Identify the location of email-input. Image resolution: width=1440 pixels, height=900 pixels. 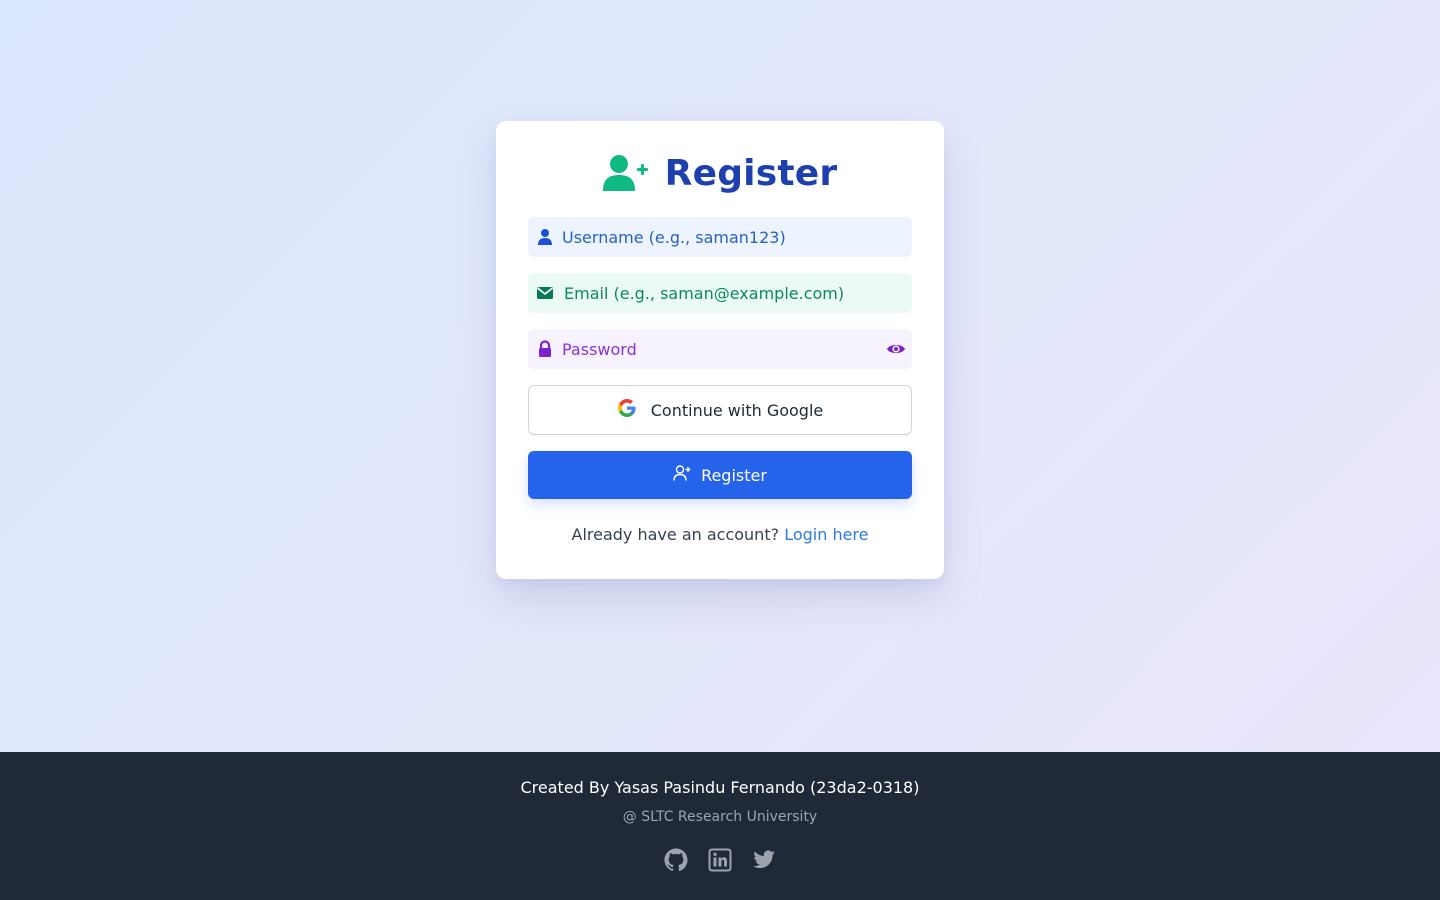
(720, 293).